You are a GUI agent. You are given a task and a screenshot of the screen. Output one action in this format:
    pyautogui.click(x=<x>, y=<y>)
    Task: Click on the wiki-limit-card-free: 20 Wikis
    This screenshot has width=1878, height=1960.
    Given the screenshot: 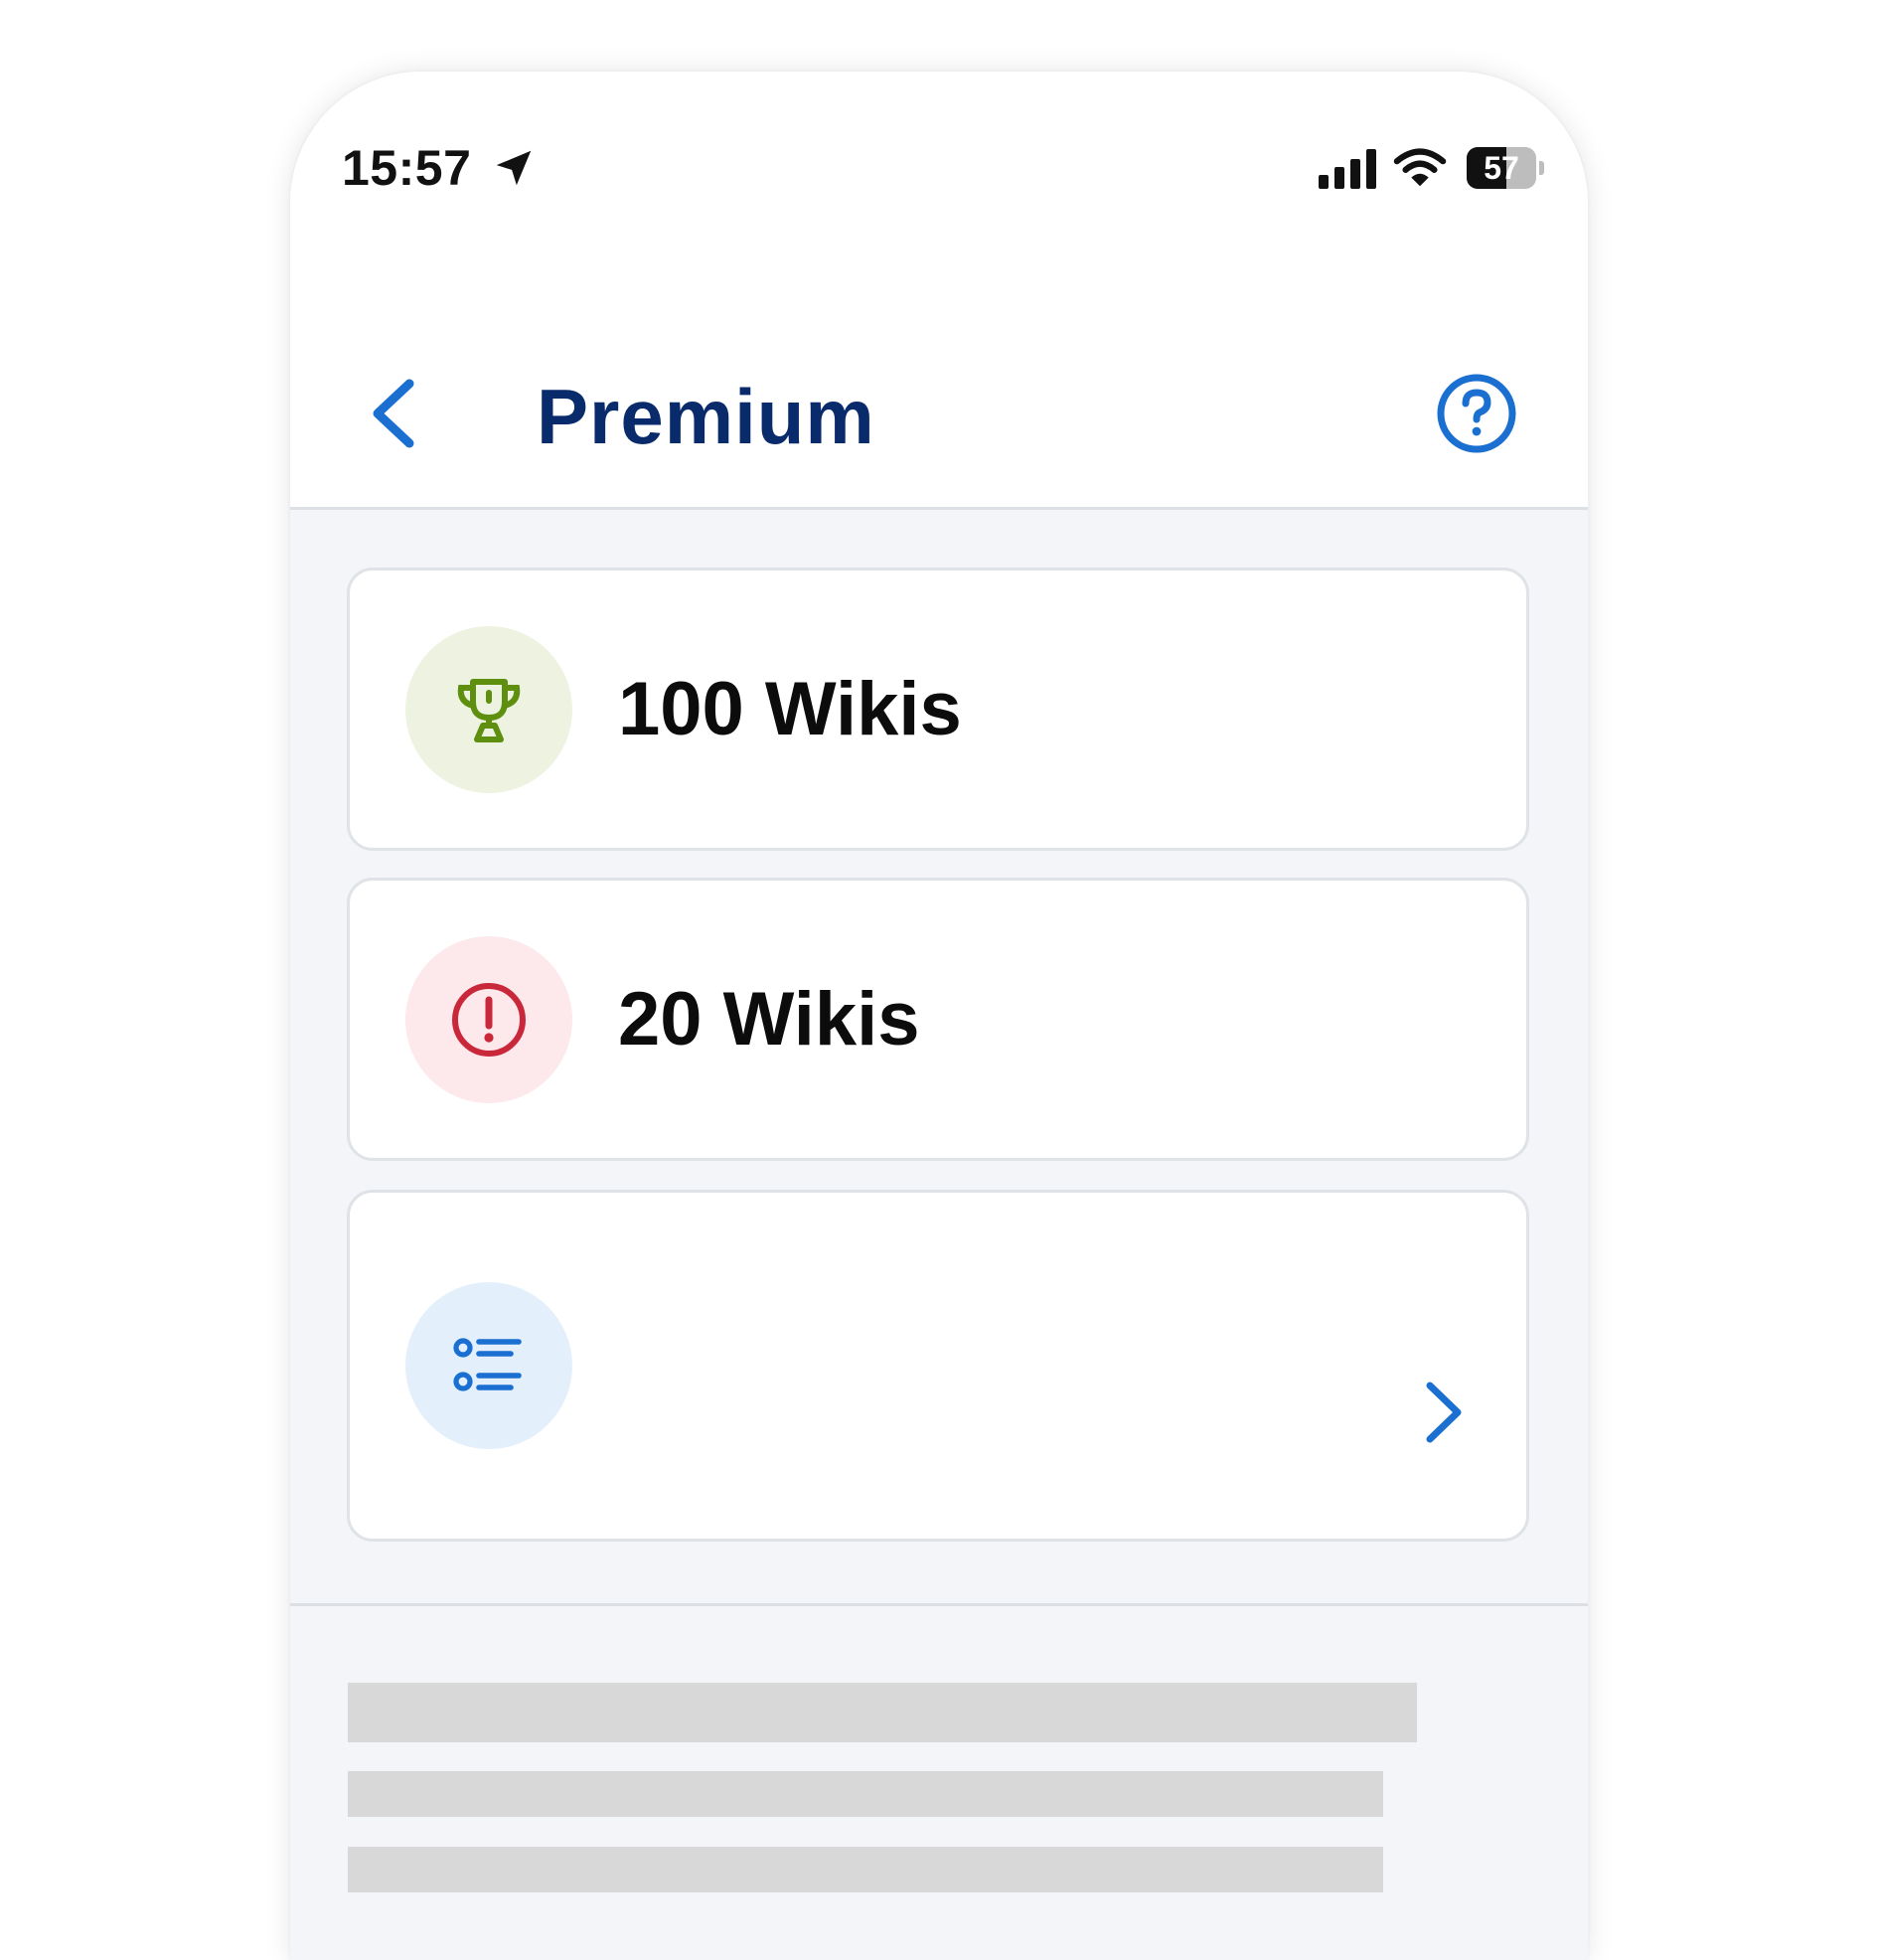 What is the action you would take?
    pyautogui.click(x=938, y=1020)
    